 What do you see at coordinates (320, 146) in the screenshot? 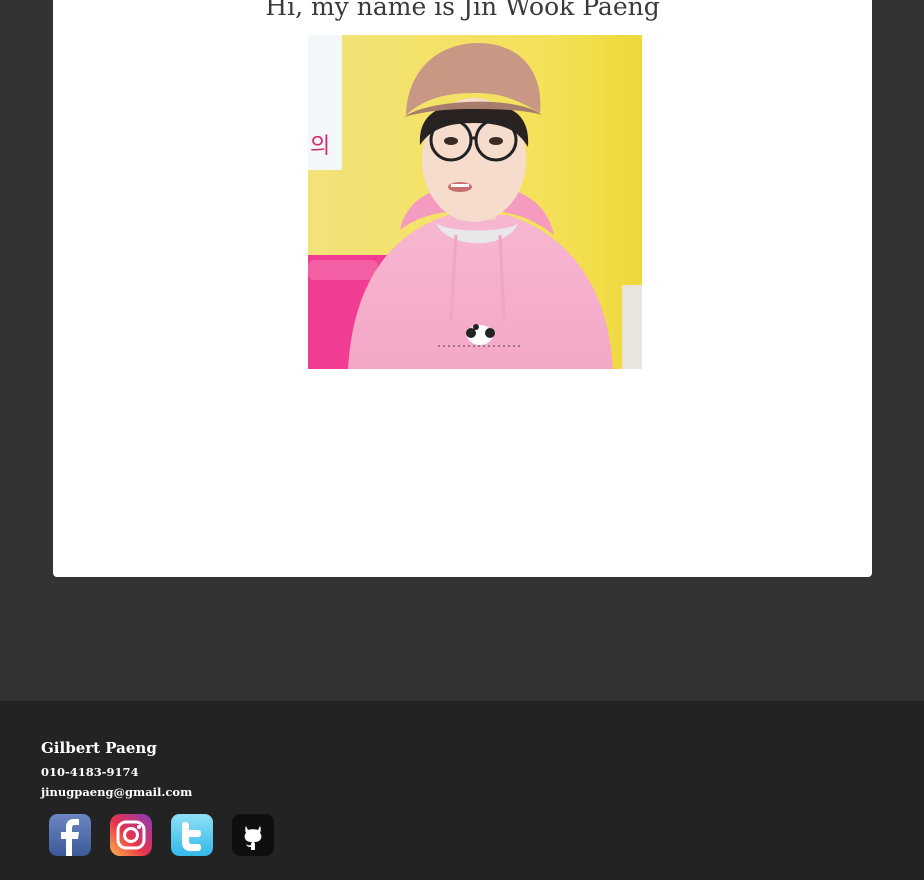
I see `svg-text: 의` at bounding box center [320, 146].